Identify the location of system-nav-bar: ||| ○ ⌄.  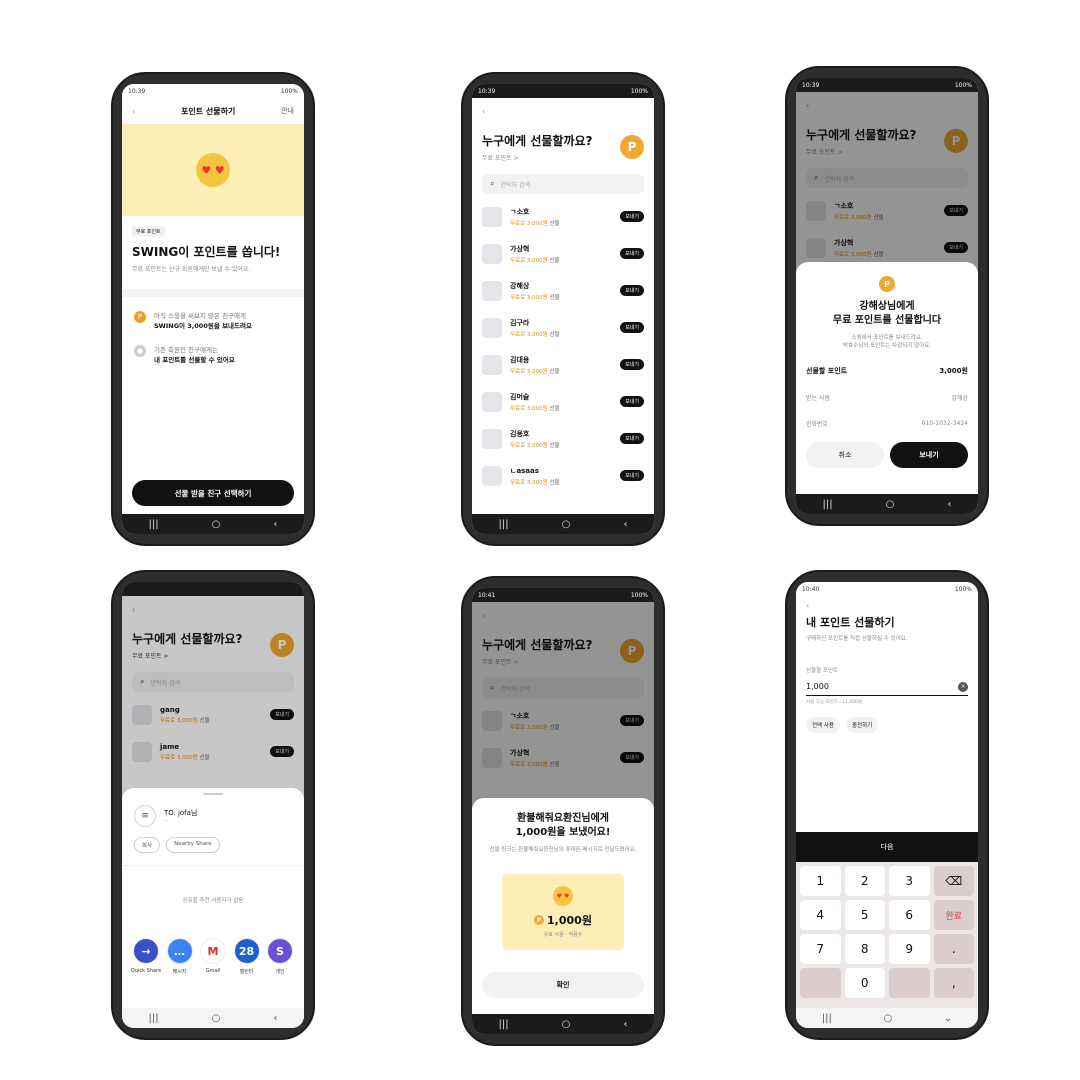
(887, 1018).